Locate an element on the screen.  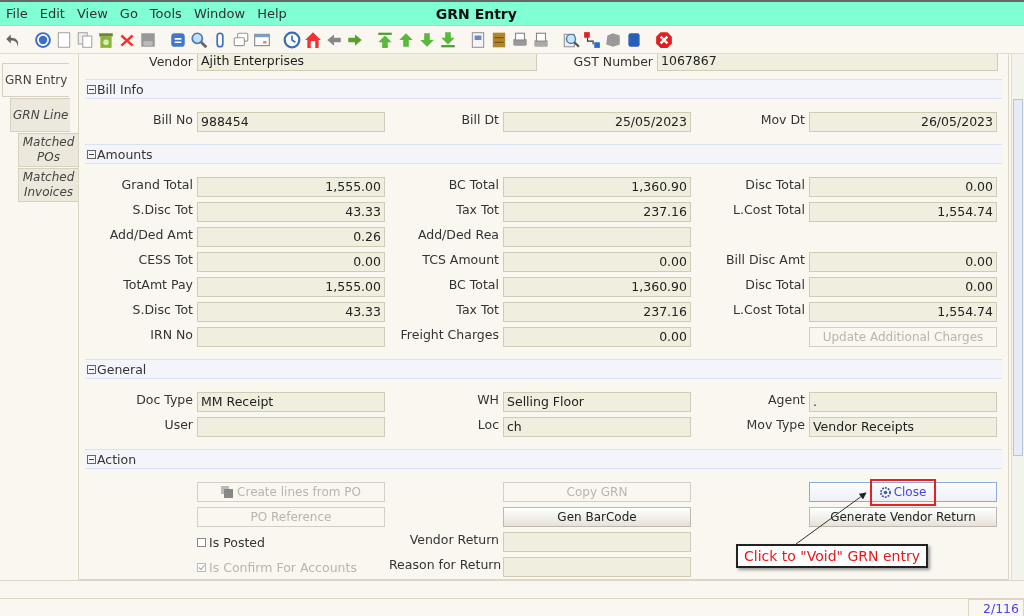
print-preview-icon is located at coordinates (541, 39).